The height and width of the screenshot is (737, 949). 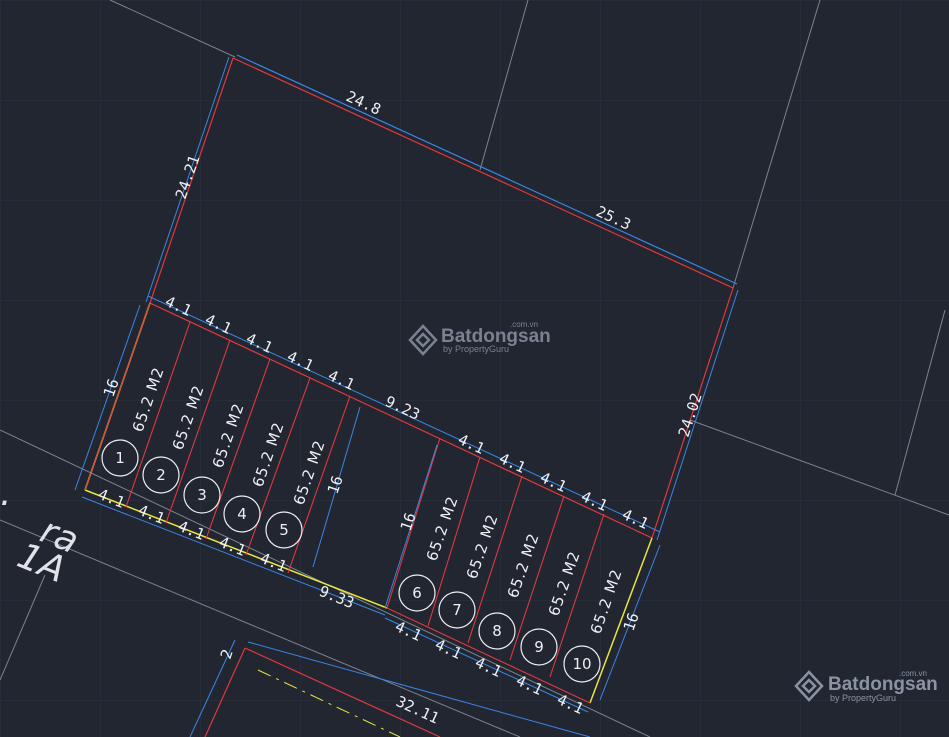 I want to click on watermark-sub: by PropertyGuru, so click(x=476, y=349).